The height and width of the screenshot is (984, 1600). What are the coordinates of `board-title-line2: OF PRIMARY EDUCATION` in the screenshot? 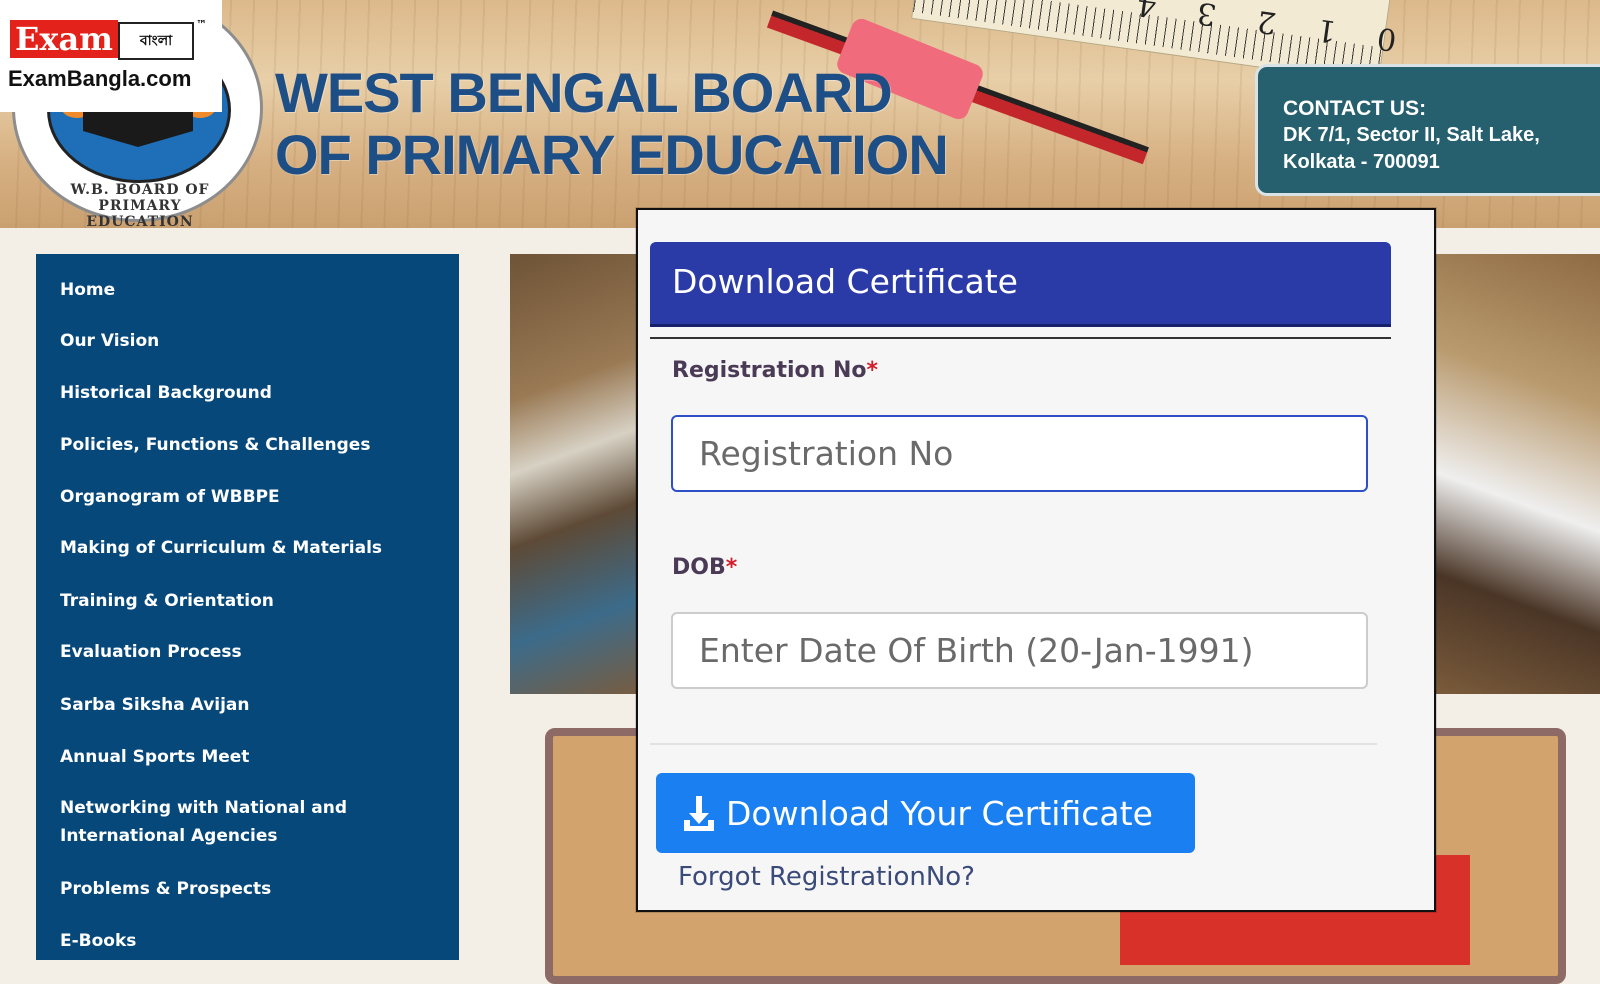 It's located at (612, 154).